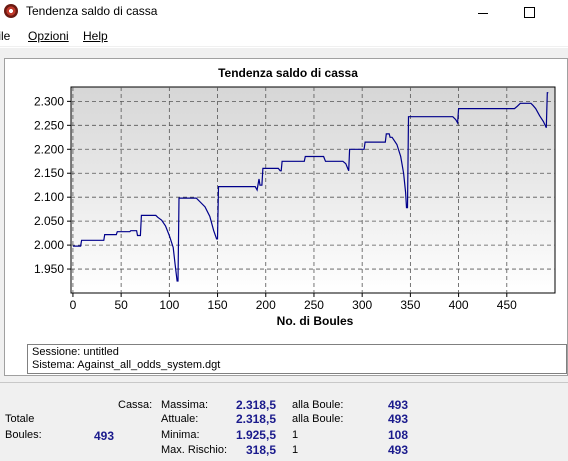 Image resolution: width=568 pixels, height=461 pixels. What do you see at coordinates (295, 435) in the screenshot?
I see `minima-boule-label: 1` at bounding box center [295, 435].